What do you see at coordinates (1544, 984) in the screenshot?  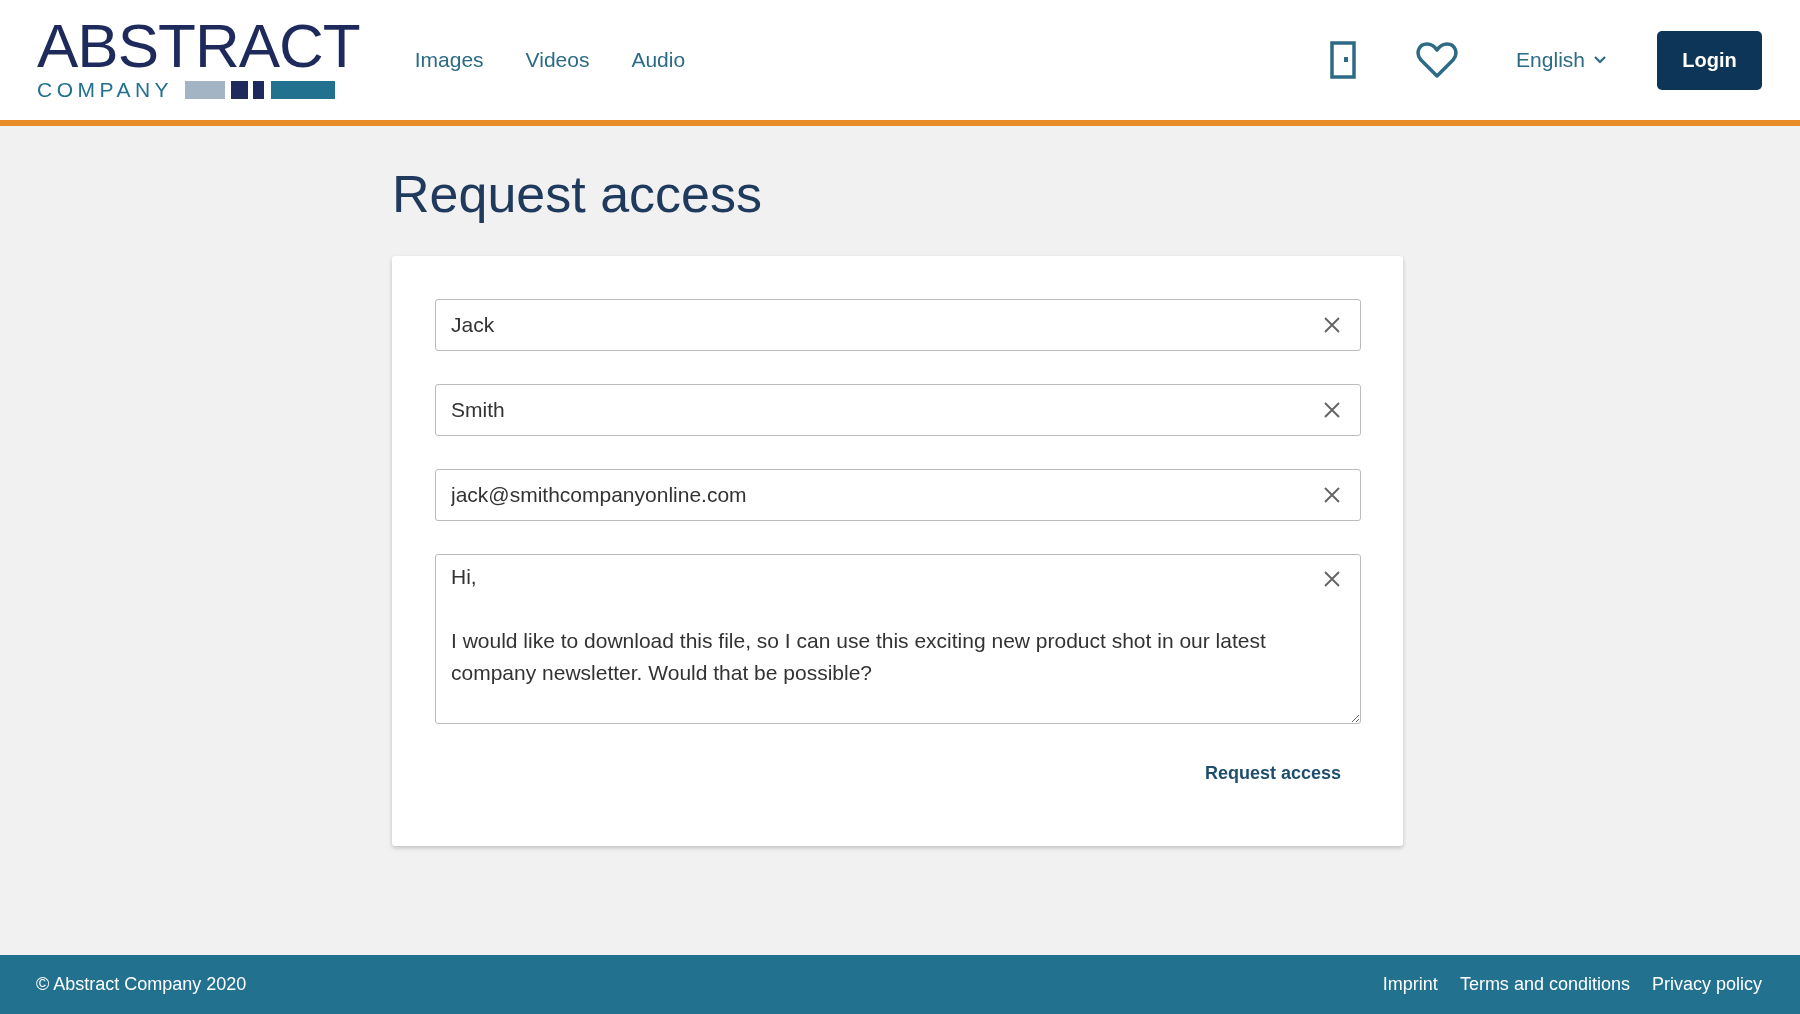 I see `footer-link: Terms and conditions` at bounding box center [1544, 984].